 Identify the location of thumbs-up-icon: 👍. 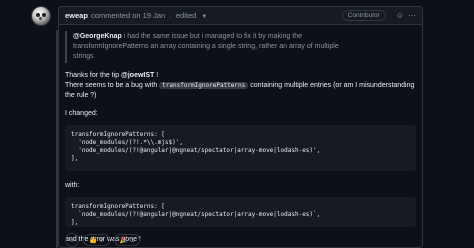
(93, 240).